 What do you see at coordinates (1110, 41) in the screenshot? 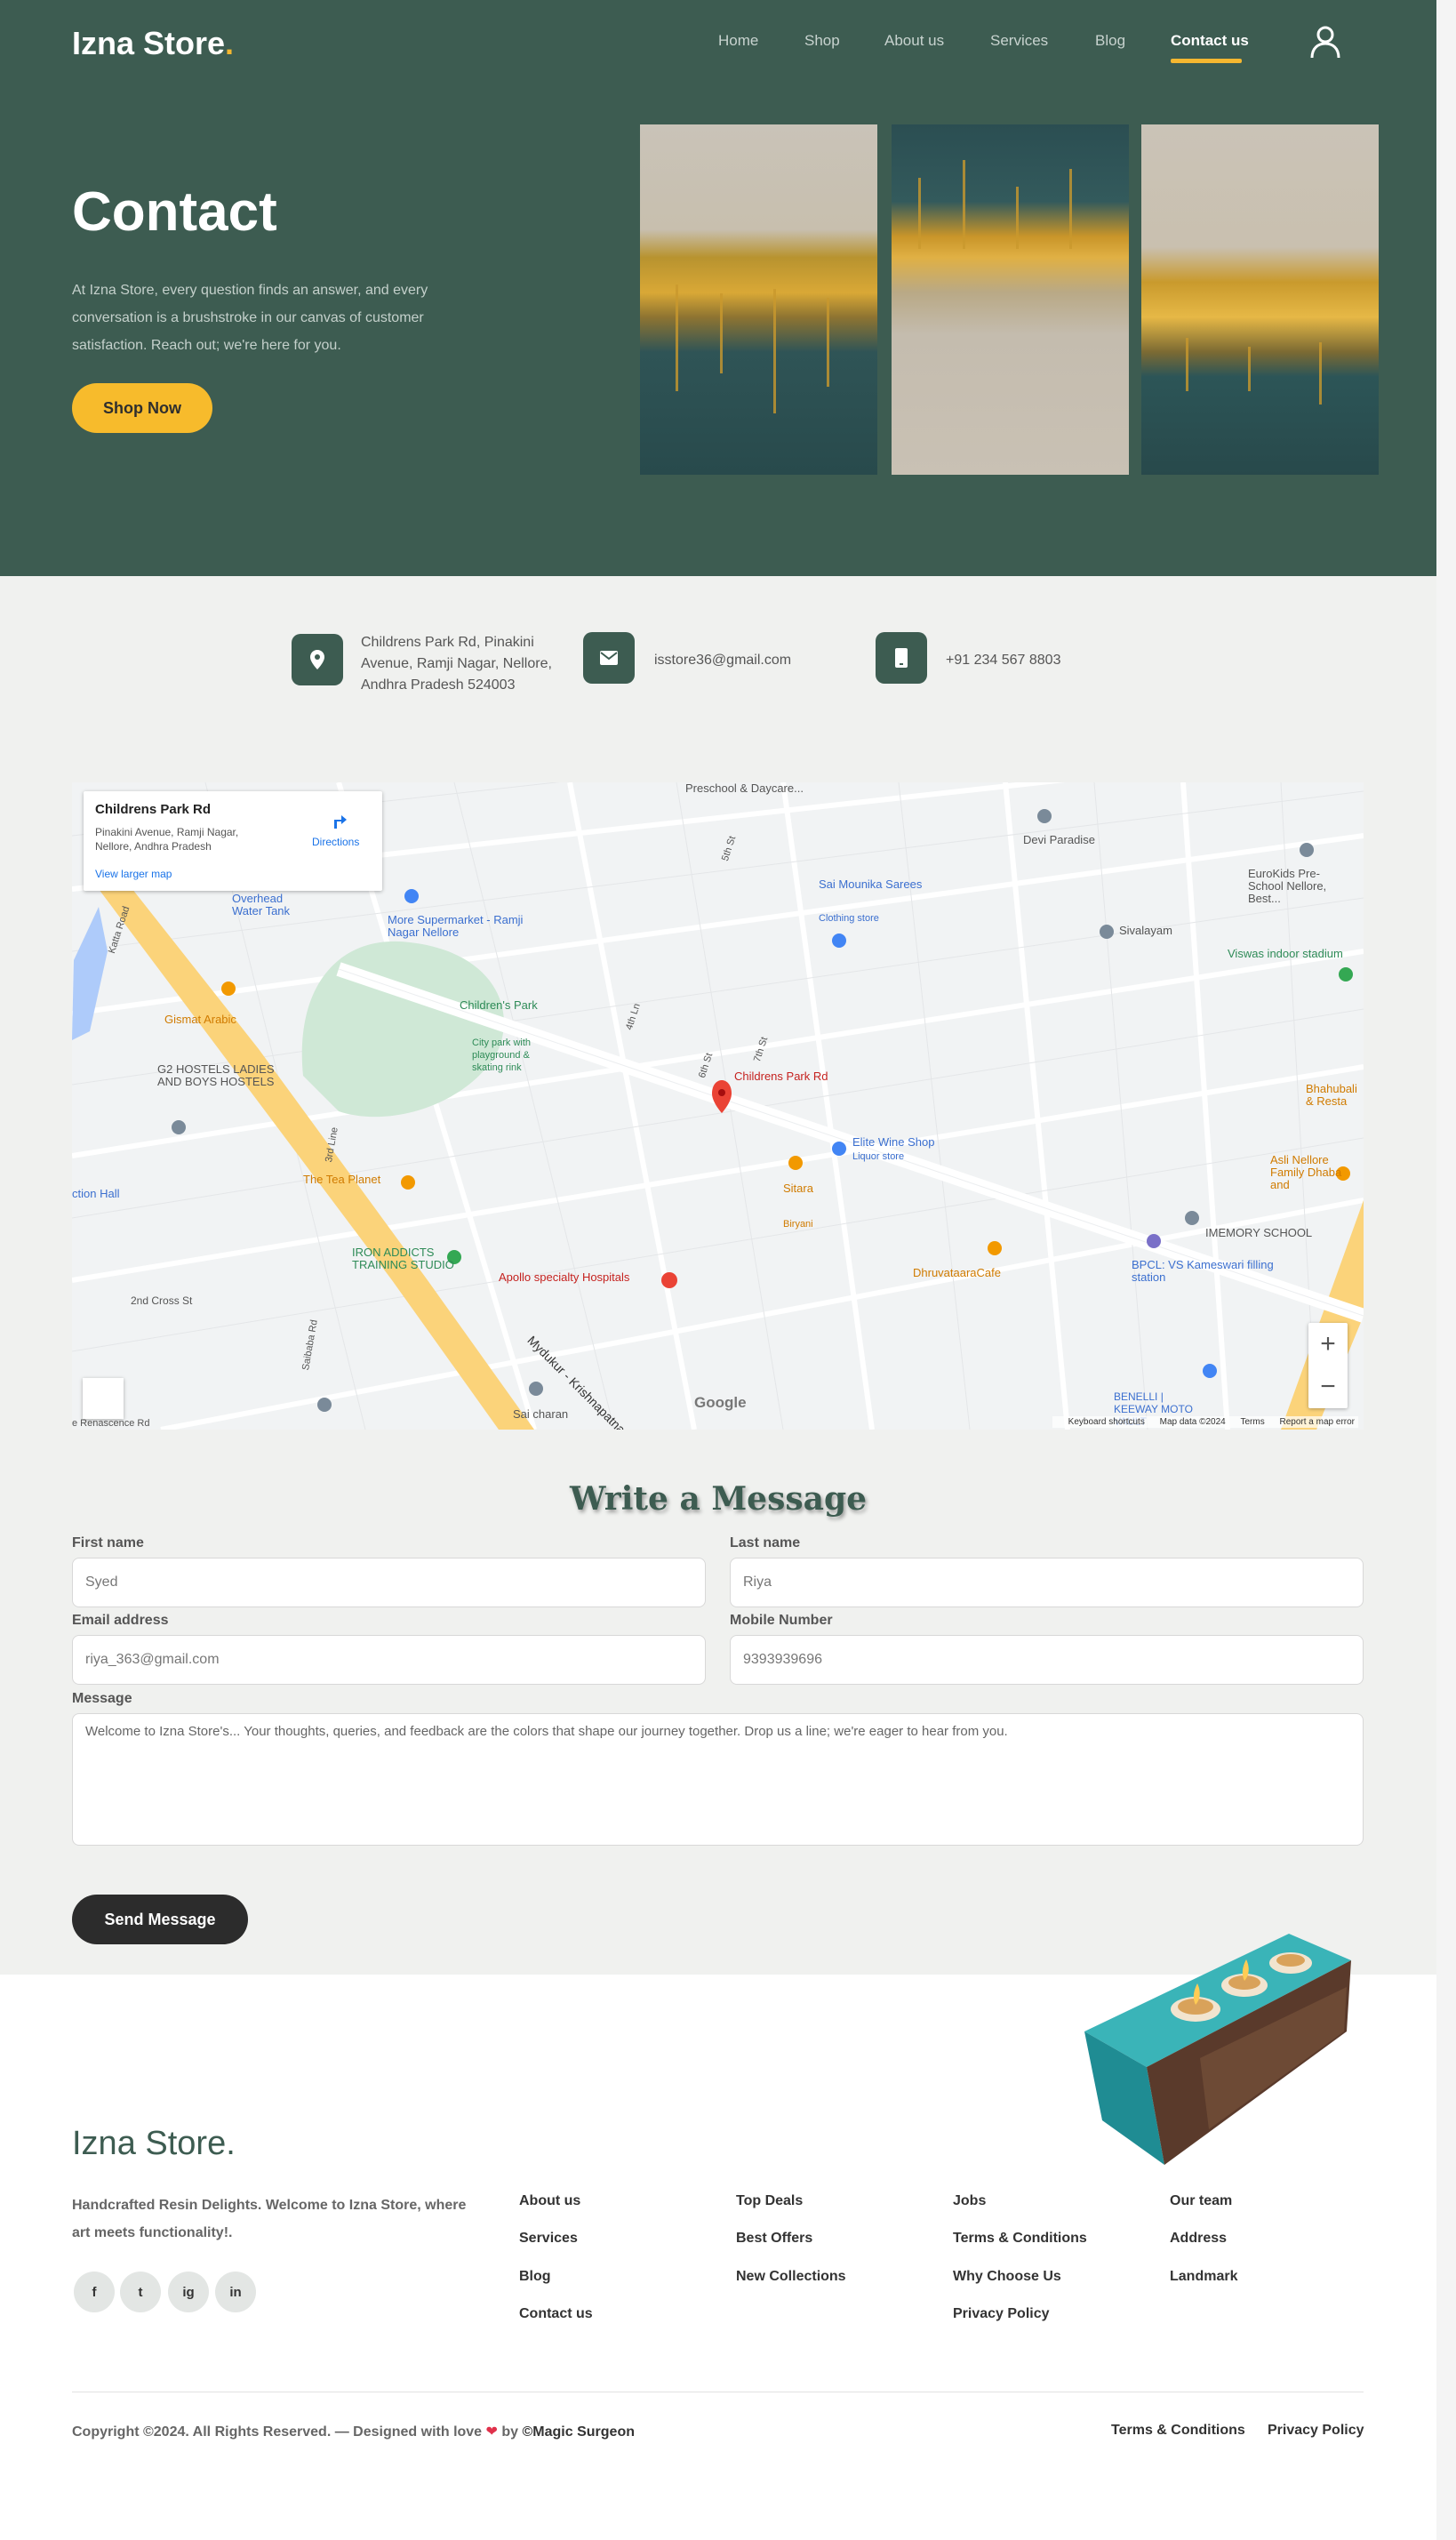
I see `nav-blog: Blog` at bounding box center [1110, 41].